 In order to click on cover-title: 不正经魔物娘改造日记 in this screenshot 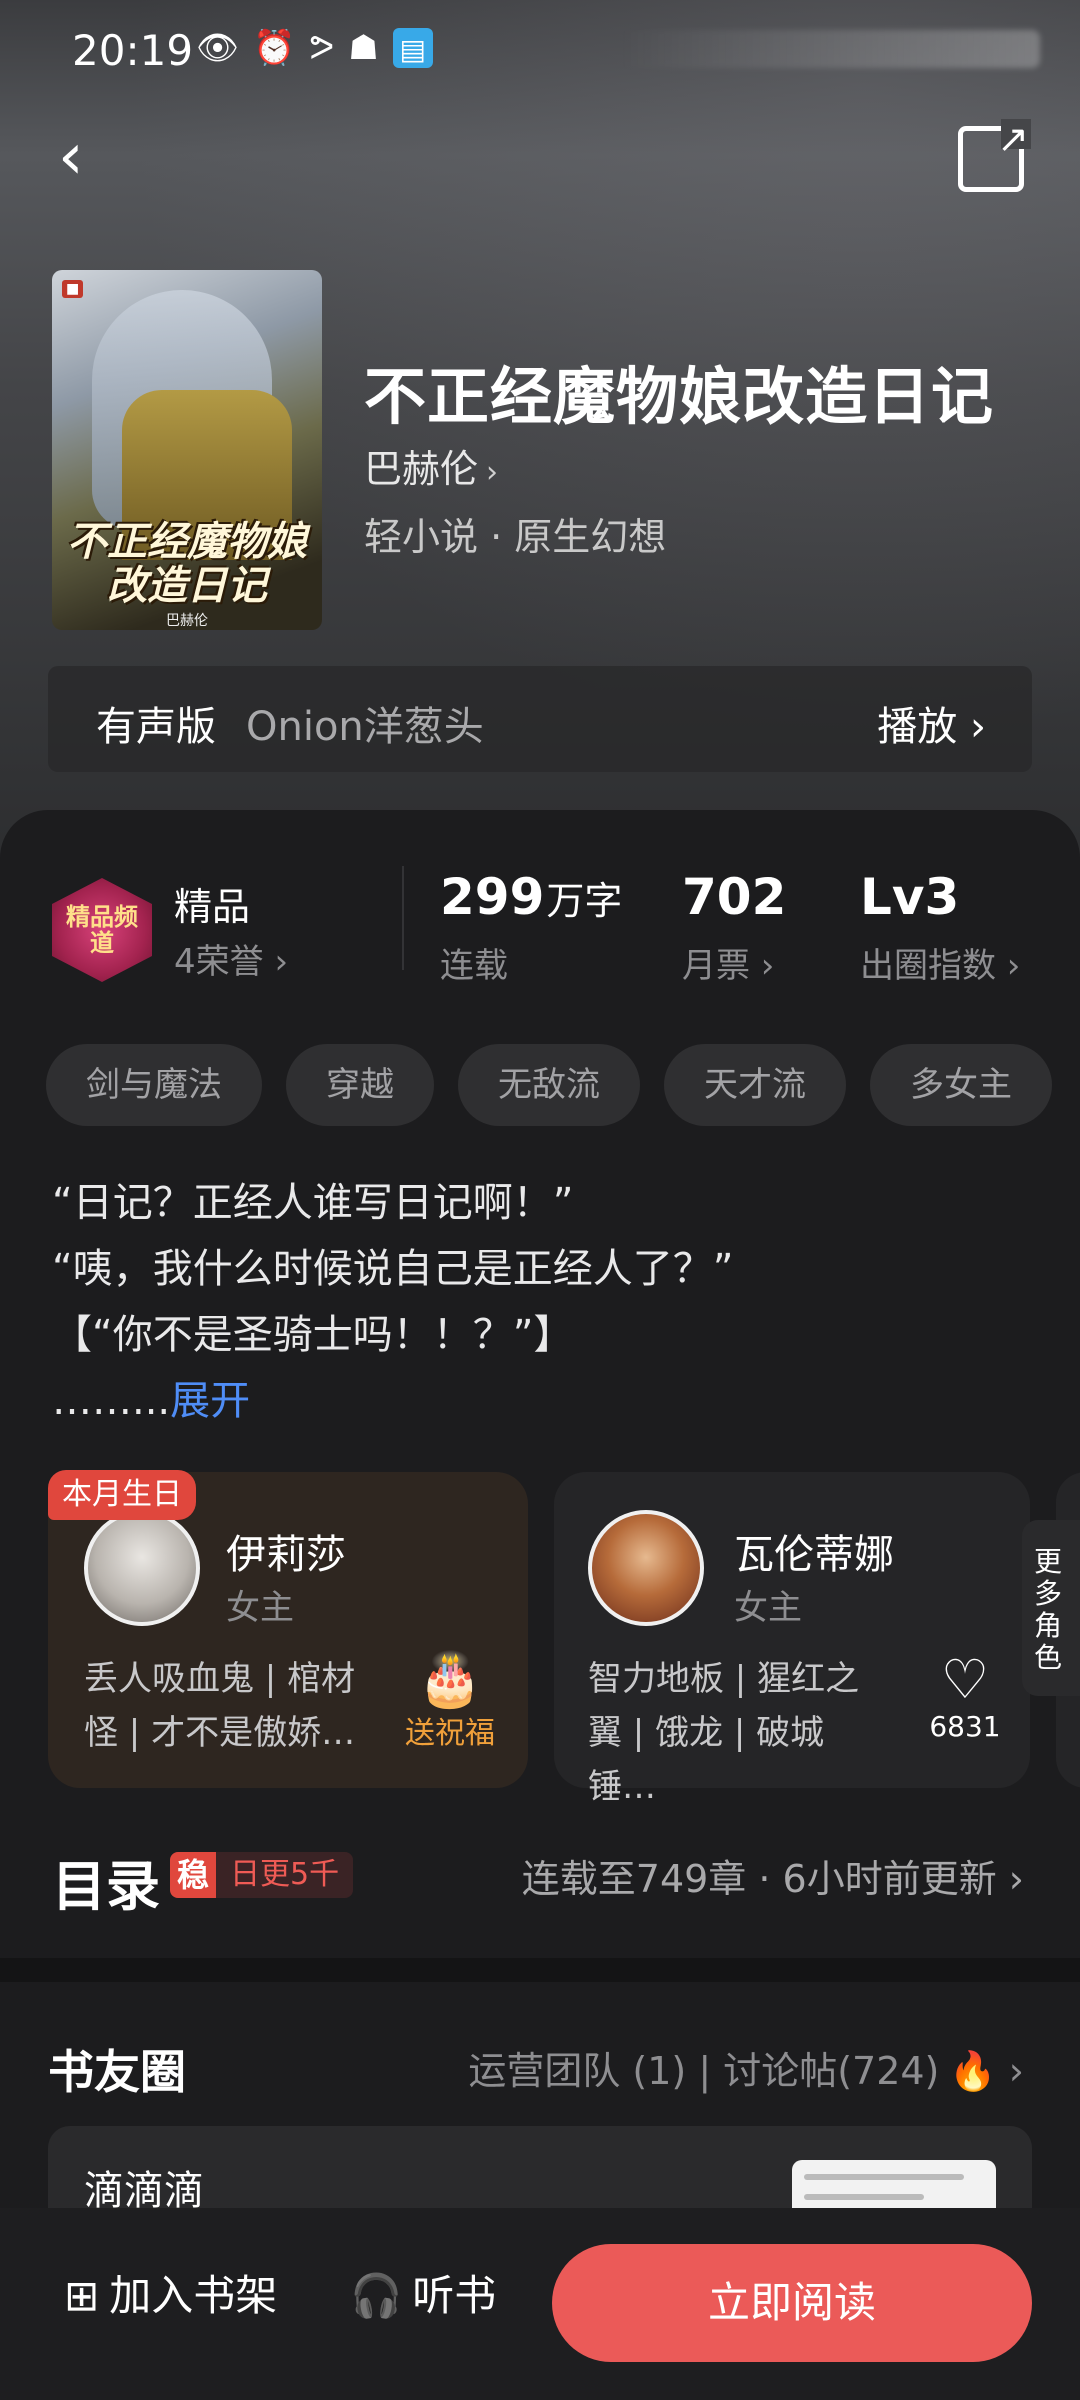, I will do `click(187, 564)`.